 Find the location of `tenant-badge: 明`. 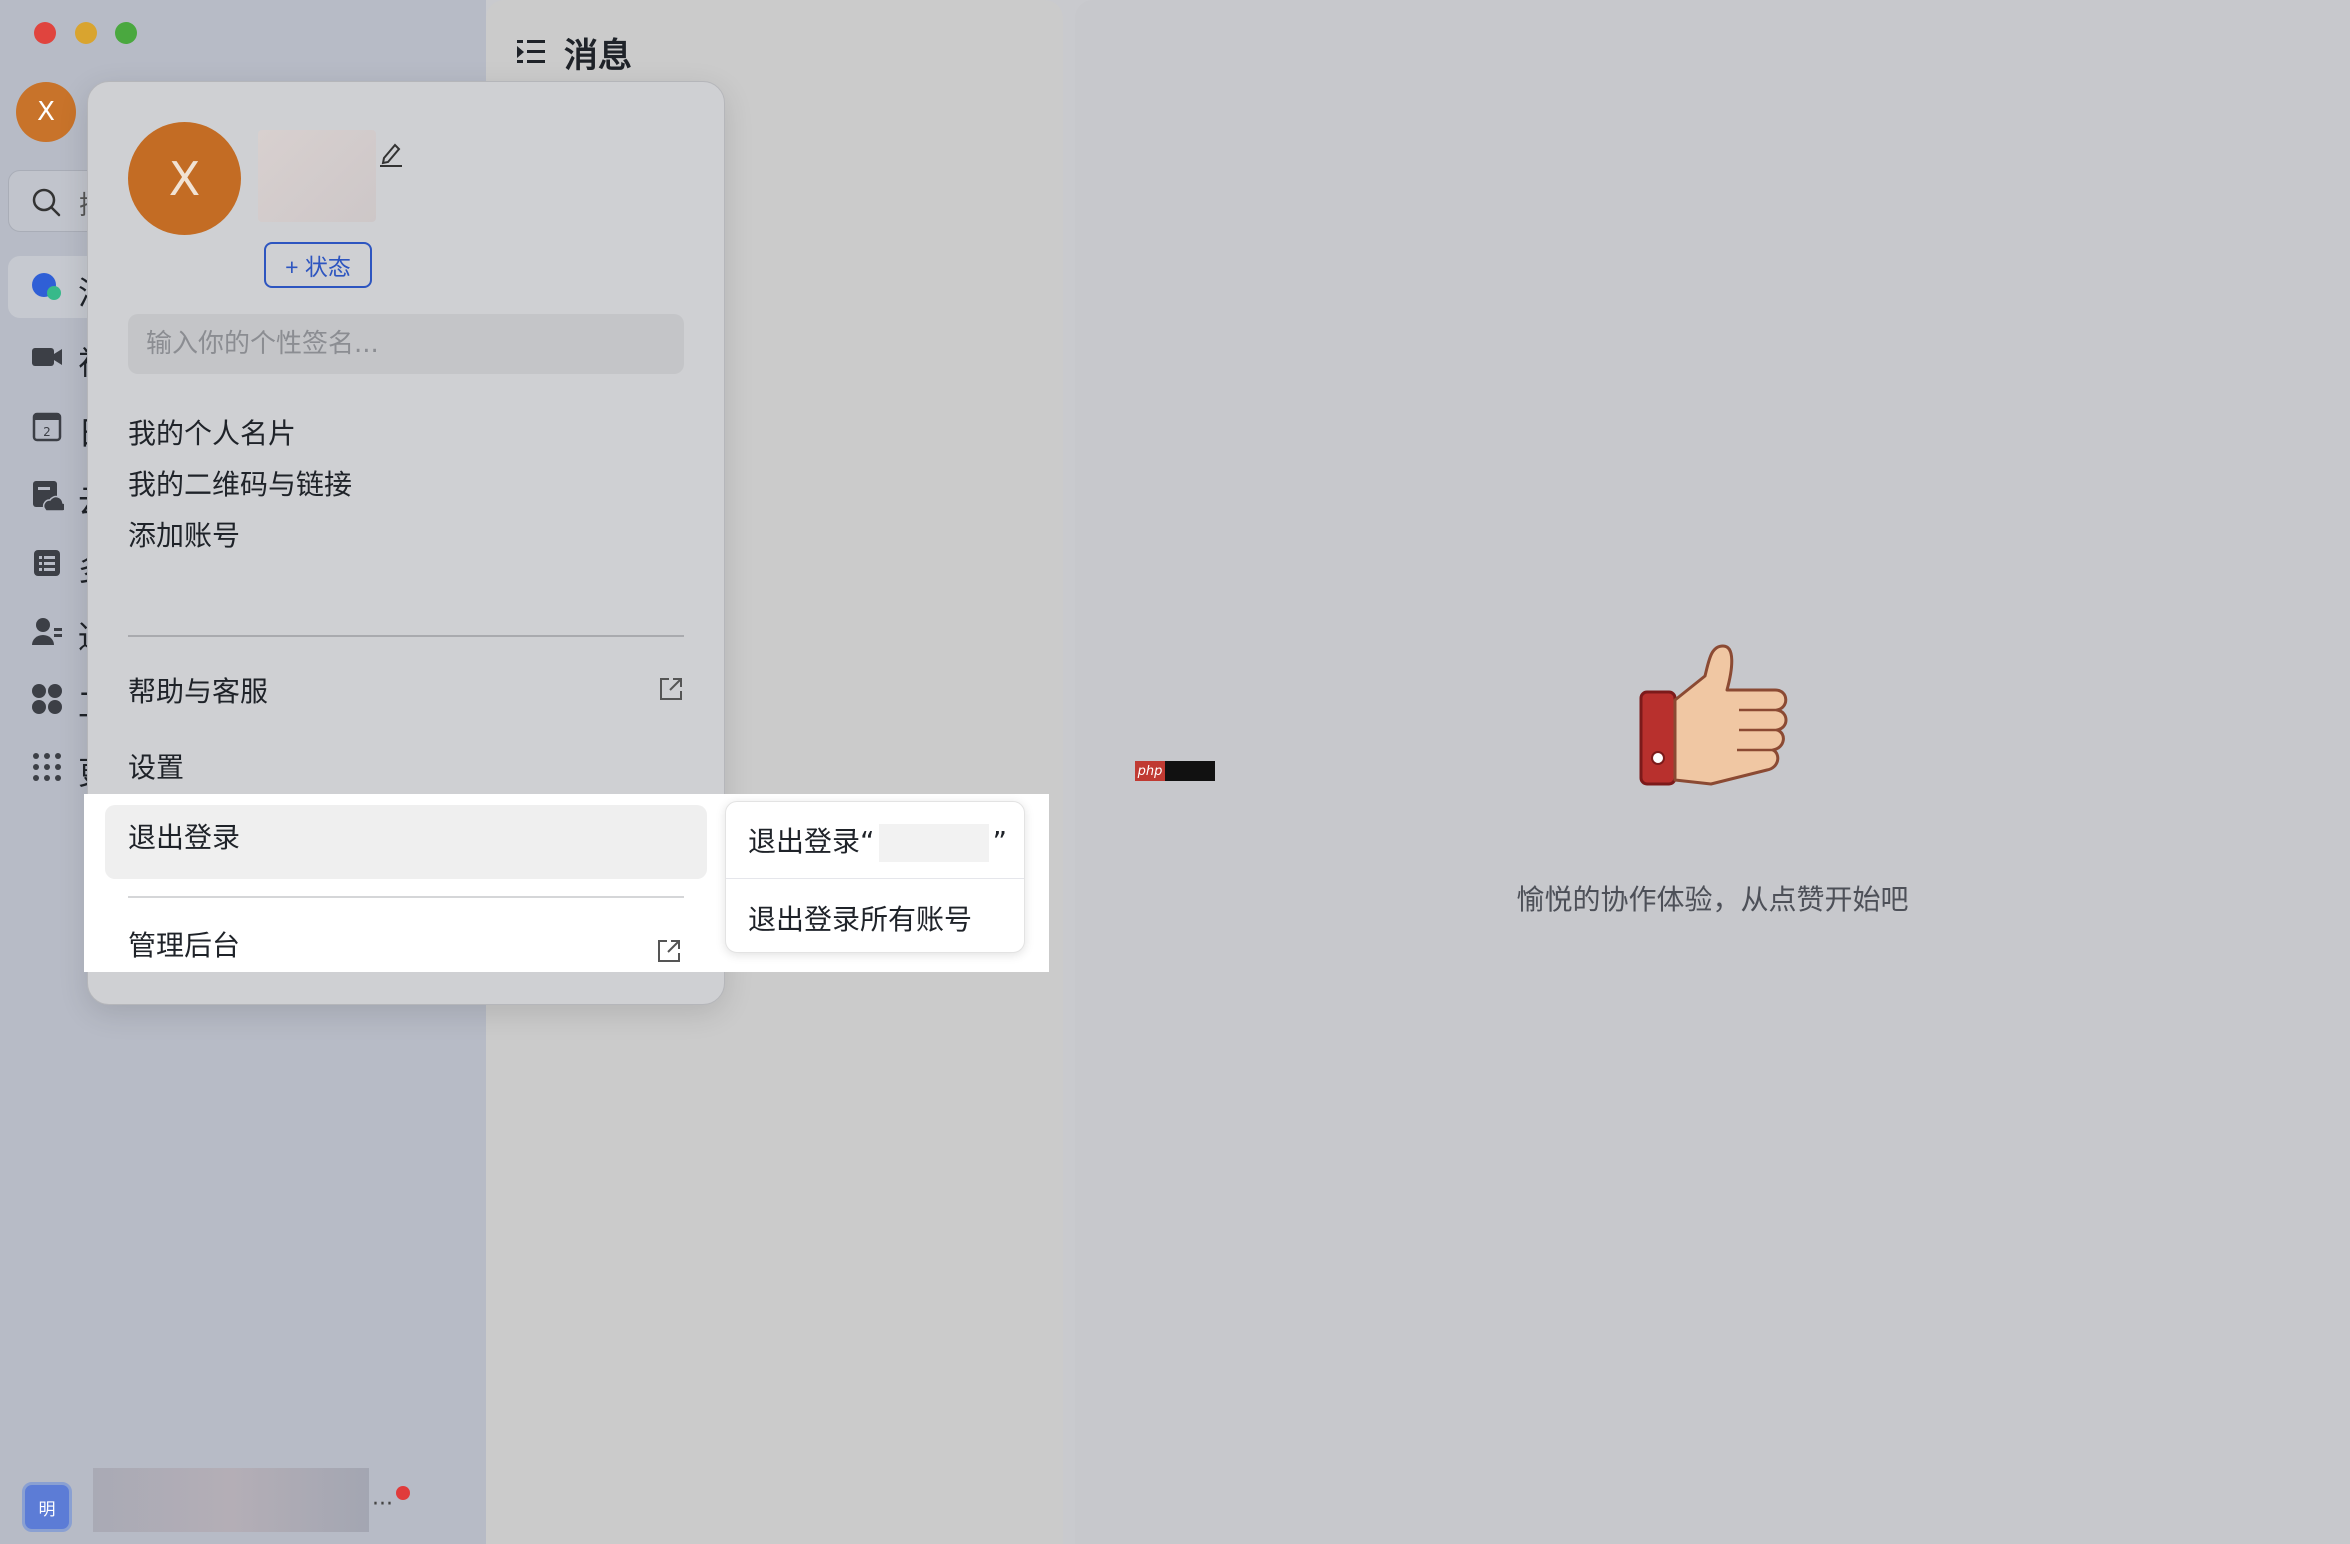

tenant-badge: 明 is located at coordinates (47, 1507).